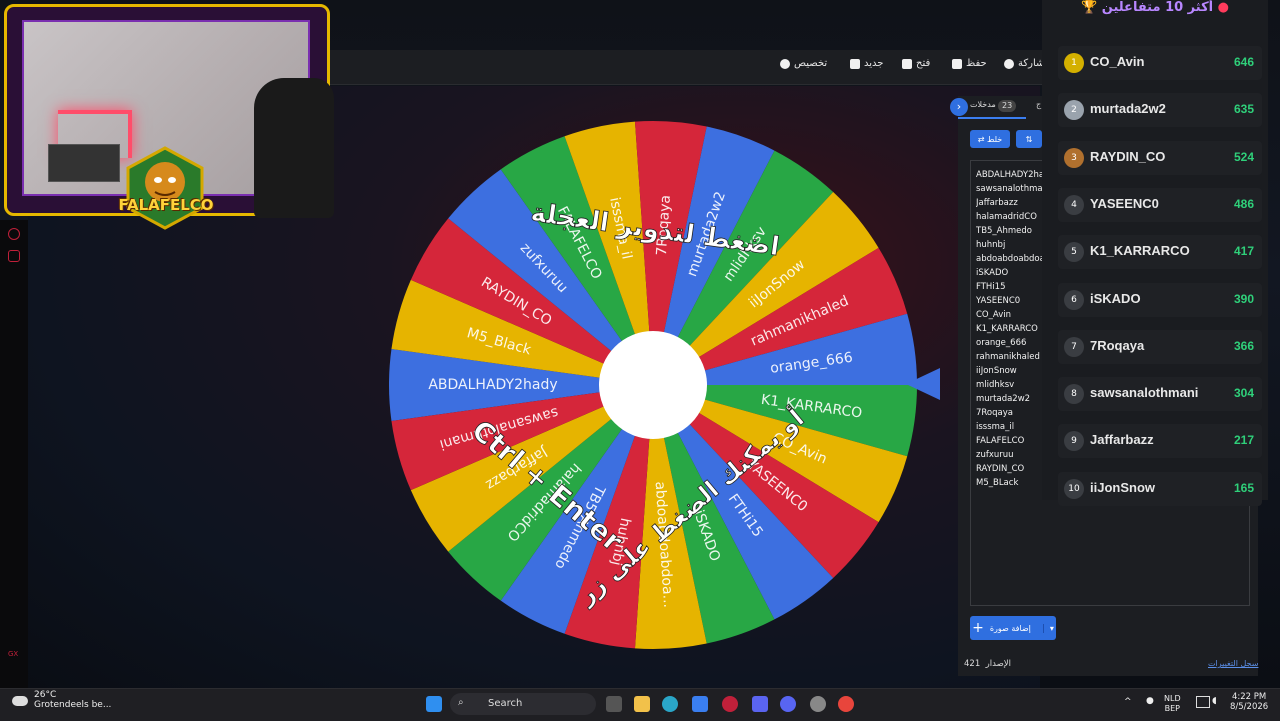  I want to click on leaderboard-score: 304, so click(1243, 393).